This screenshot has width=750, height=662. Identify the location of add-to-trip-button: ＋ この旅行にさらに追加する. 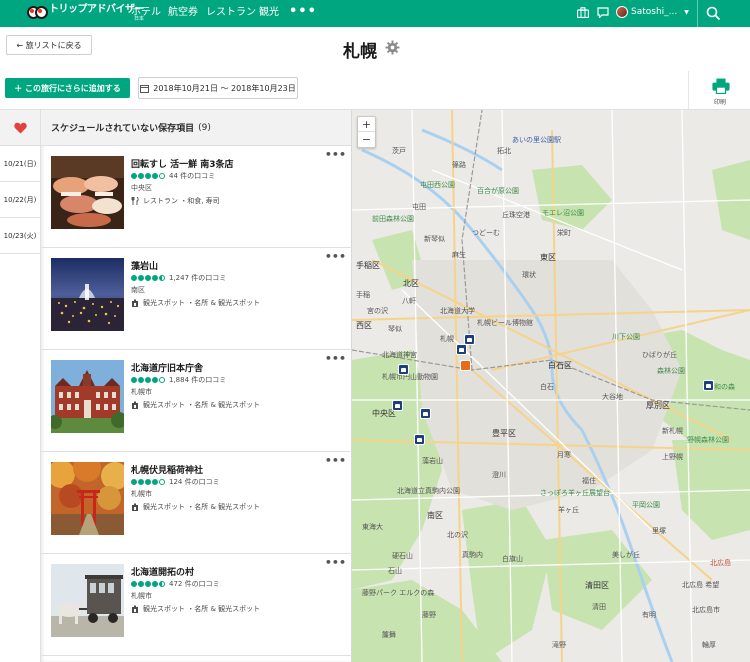
(67, 88).